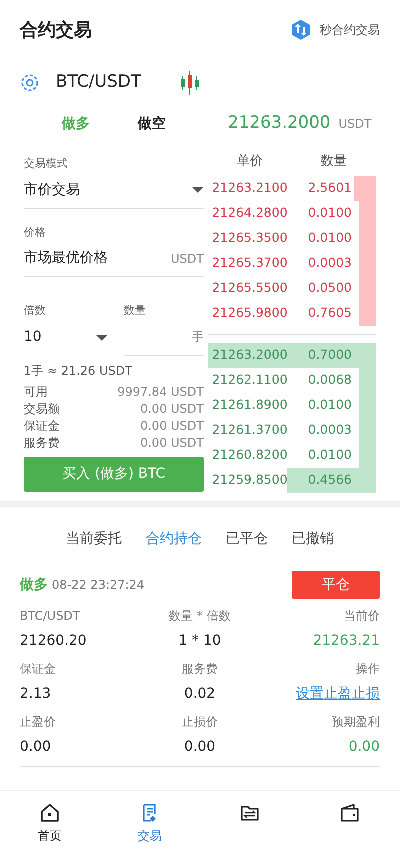  Describe the element at coordinates (98, 585) in the screenshot. I see `position-time: 08-22 23:27:24` at that location.